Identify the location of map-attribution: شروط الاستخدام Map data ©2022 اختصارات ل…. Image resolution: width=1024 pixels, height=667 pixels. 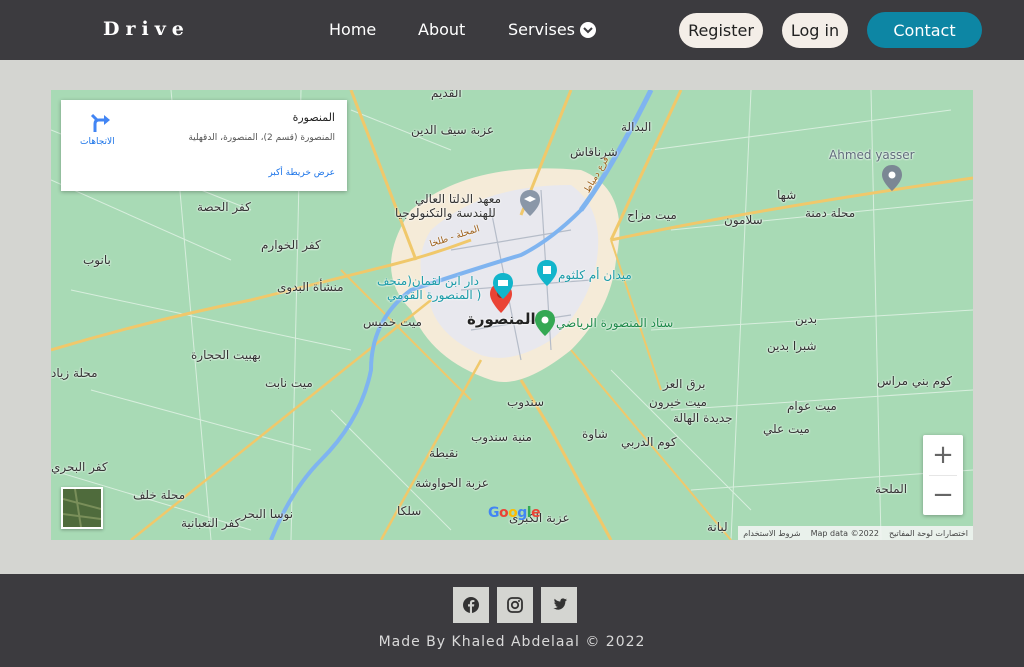
(855, 533).